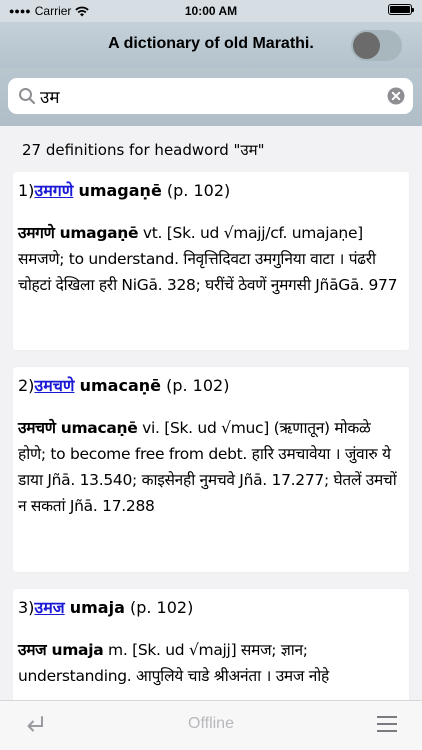 This screenshot has height=750, width=422. I want to click on offline-status: Offline, so click(211, 723).